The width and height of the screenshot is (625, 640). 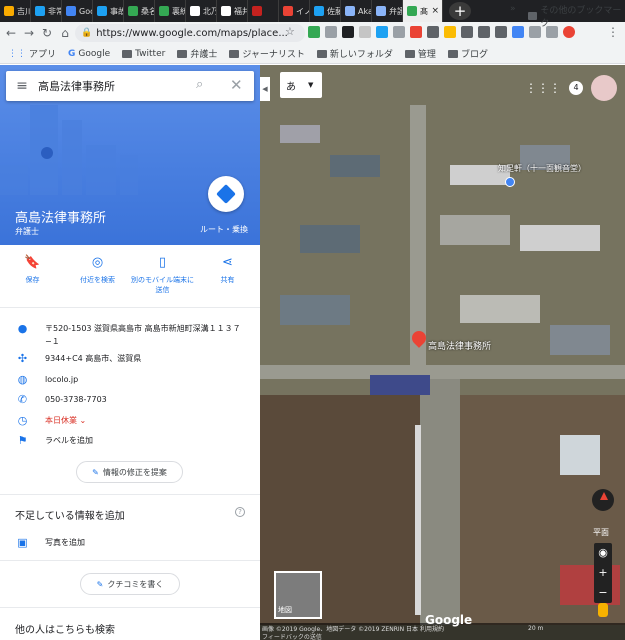 I want to click on back-icon: ←, so click(x=11, y=33).